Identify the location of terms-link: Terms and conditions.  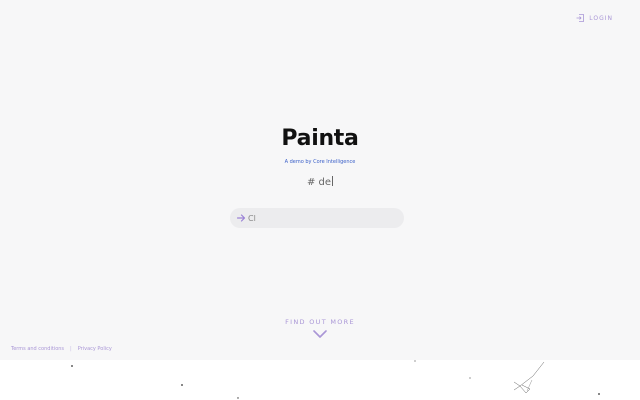
(37, 349).